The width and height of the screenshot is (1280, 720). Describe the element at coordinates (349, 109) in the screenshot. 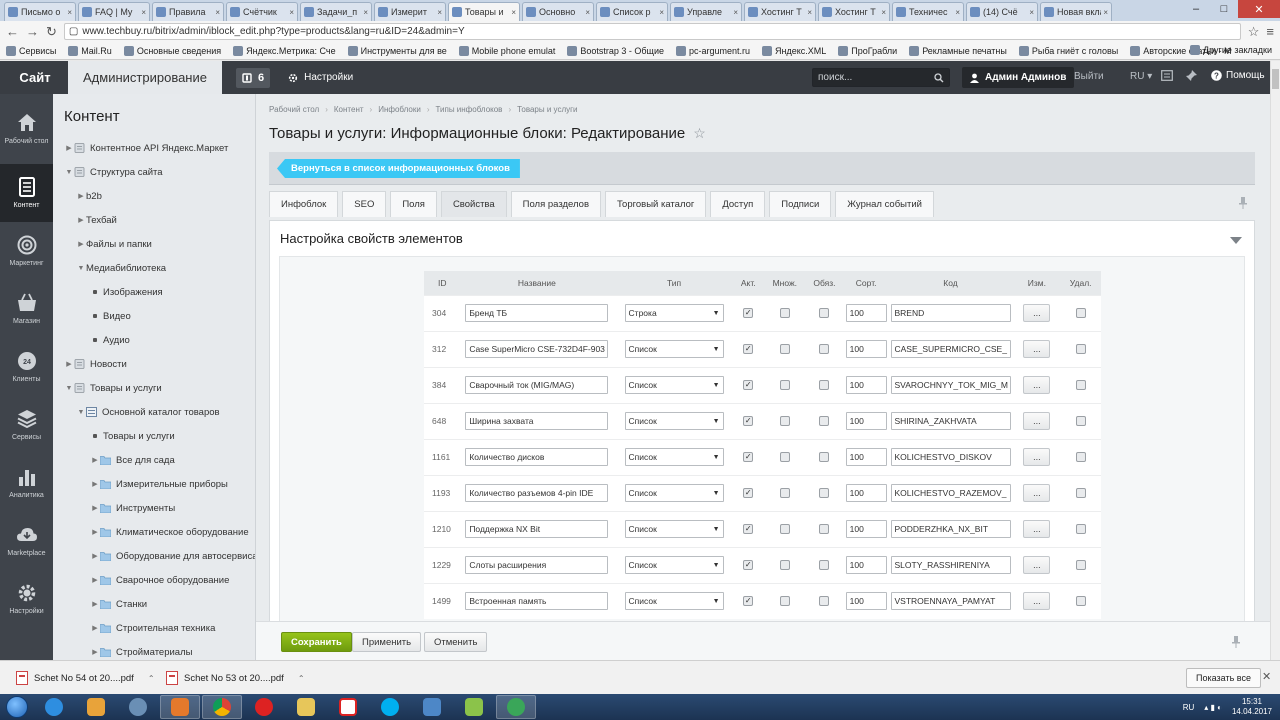

I see `breadcrumb-item: Контент` at that location.